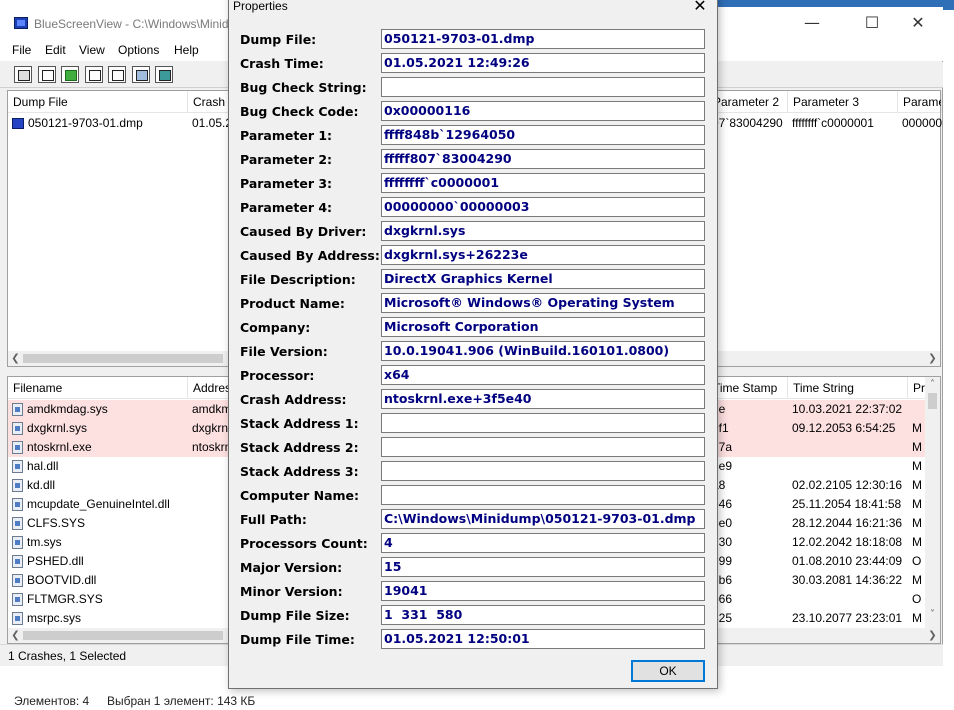 The image size is (954, 710). I want to click on property-label: Computer Name:, so click(300, 495).